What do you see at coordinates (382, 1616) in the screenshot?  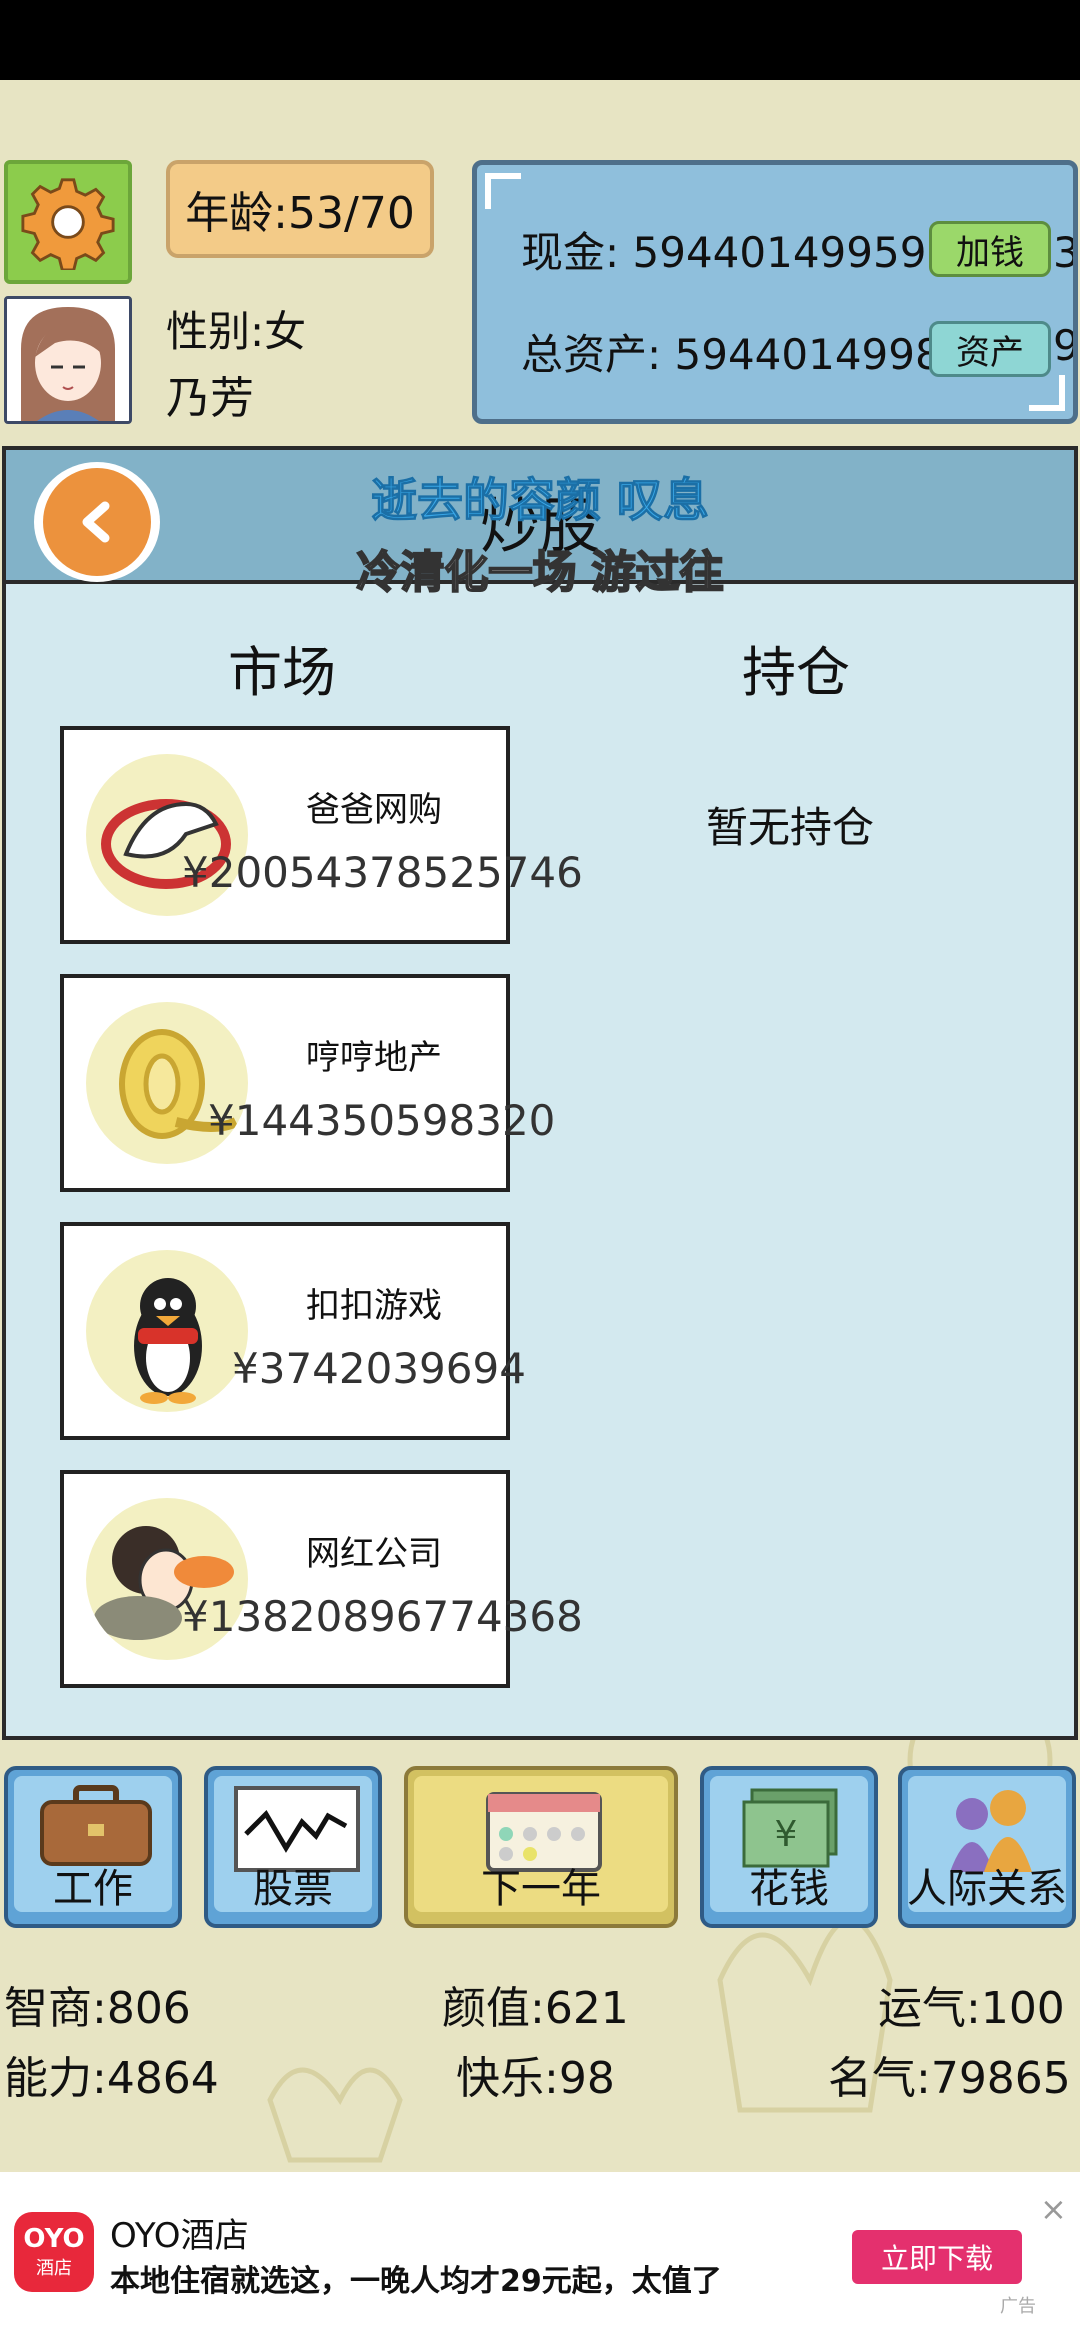 I see `stock-price: ¥13820896774368` at bounding box center [382, 1616].